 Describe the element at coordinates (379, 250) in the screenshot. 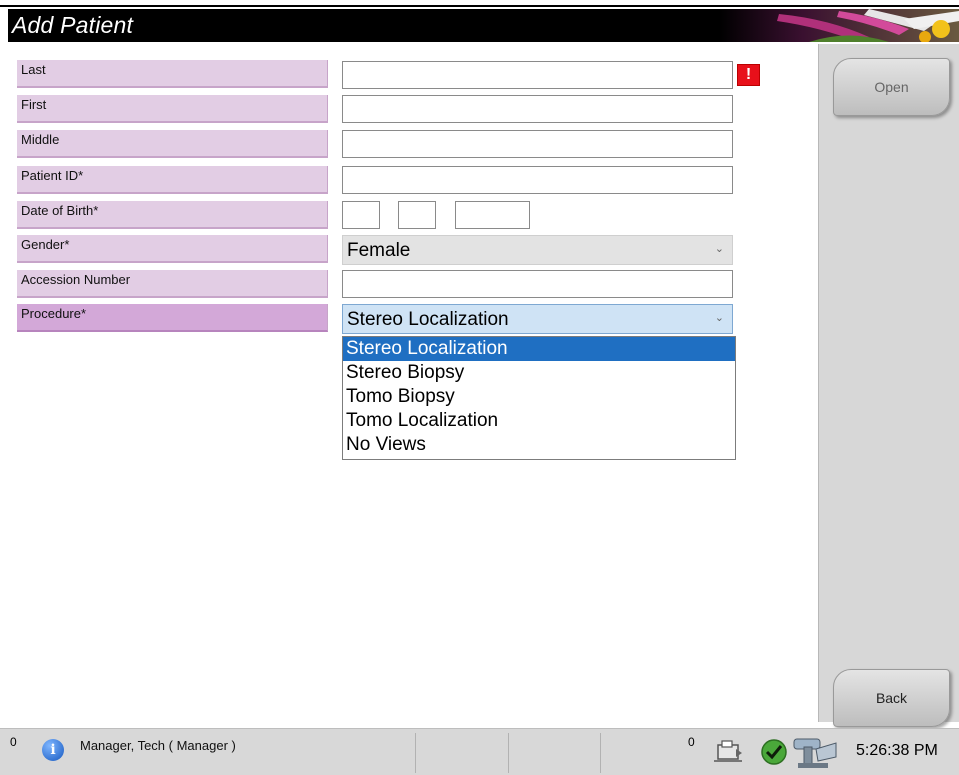

I see `gender-value: Female` at that location.